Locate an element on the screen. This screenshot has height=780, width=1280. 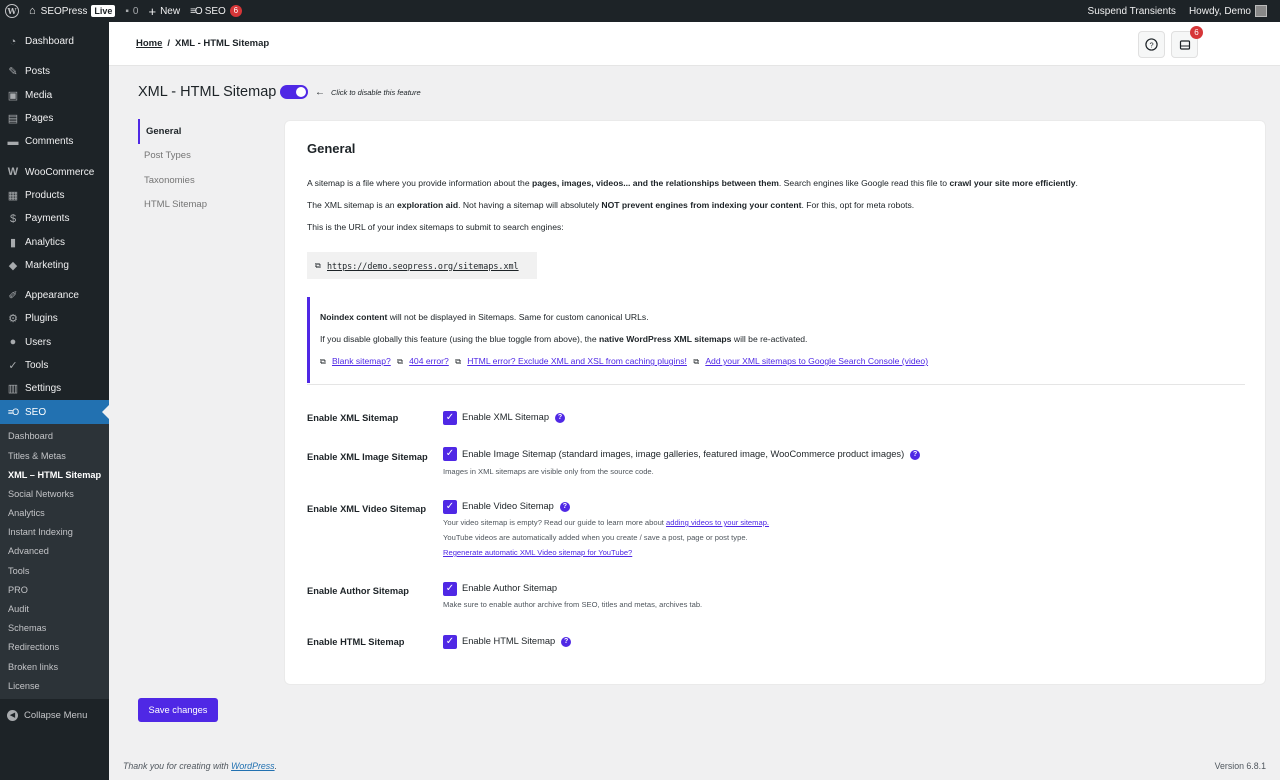
footer-thanks: Thank you for creating with WordPress. is located at coordinates (200, 766).